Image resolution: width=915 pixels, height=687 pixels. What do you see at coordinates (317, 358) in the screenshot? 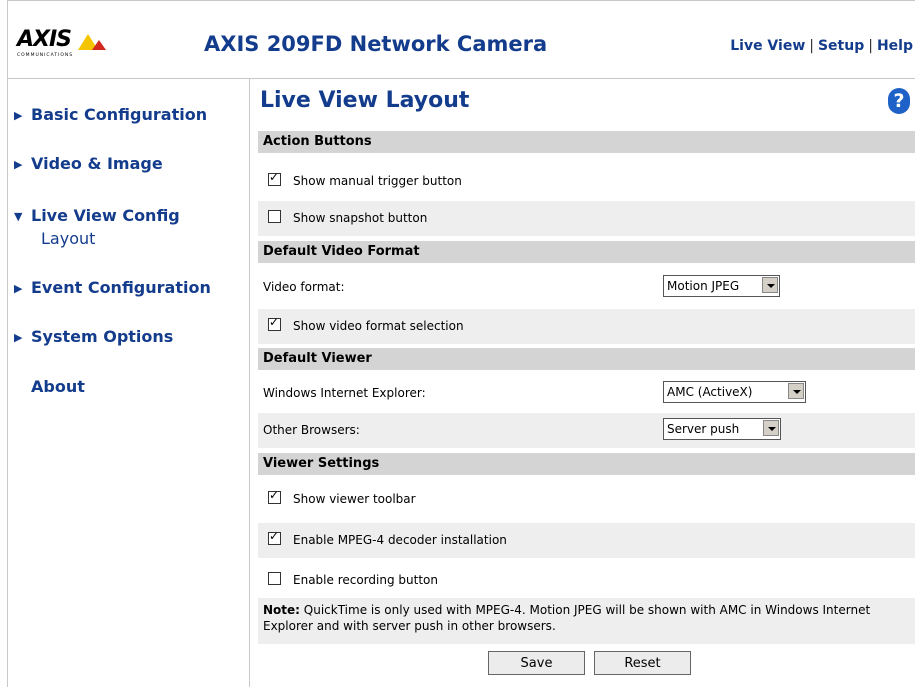
I see `section-title: Default Viewer` at bounding box center [317, 358].